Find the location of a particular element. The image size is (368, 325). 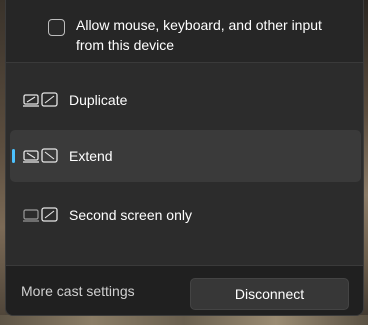

second-screen-only-icon is located at coordinates (40, 214).